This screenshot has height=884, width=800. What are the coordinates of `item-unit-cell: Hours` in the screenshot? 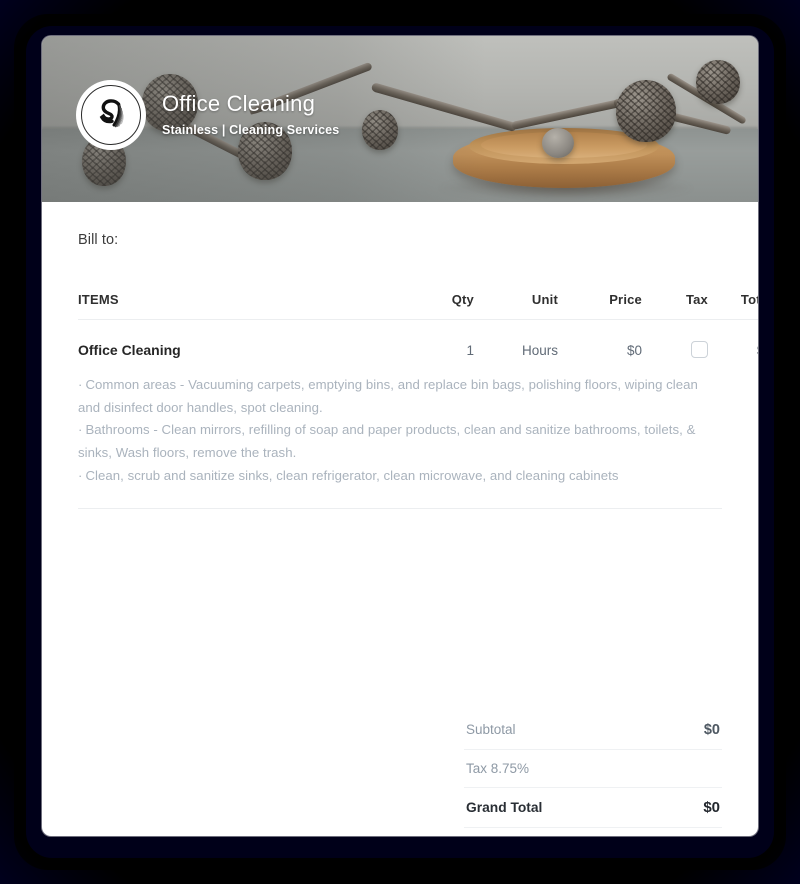 It's located at (516, 340).